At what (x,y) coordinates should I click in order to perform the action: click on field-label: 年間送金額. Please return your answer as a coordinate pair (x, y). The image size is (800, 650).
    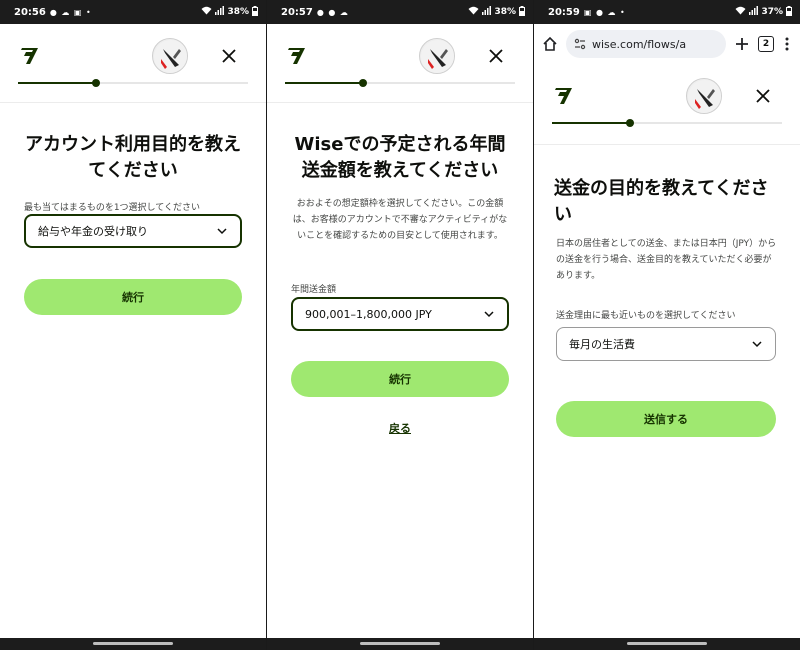
    Looking at the image, I should click on (314, 290).